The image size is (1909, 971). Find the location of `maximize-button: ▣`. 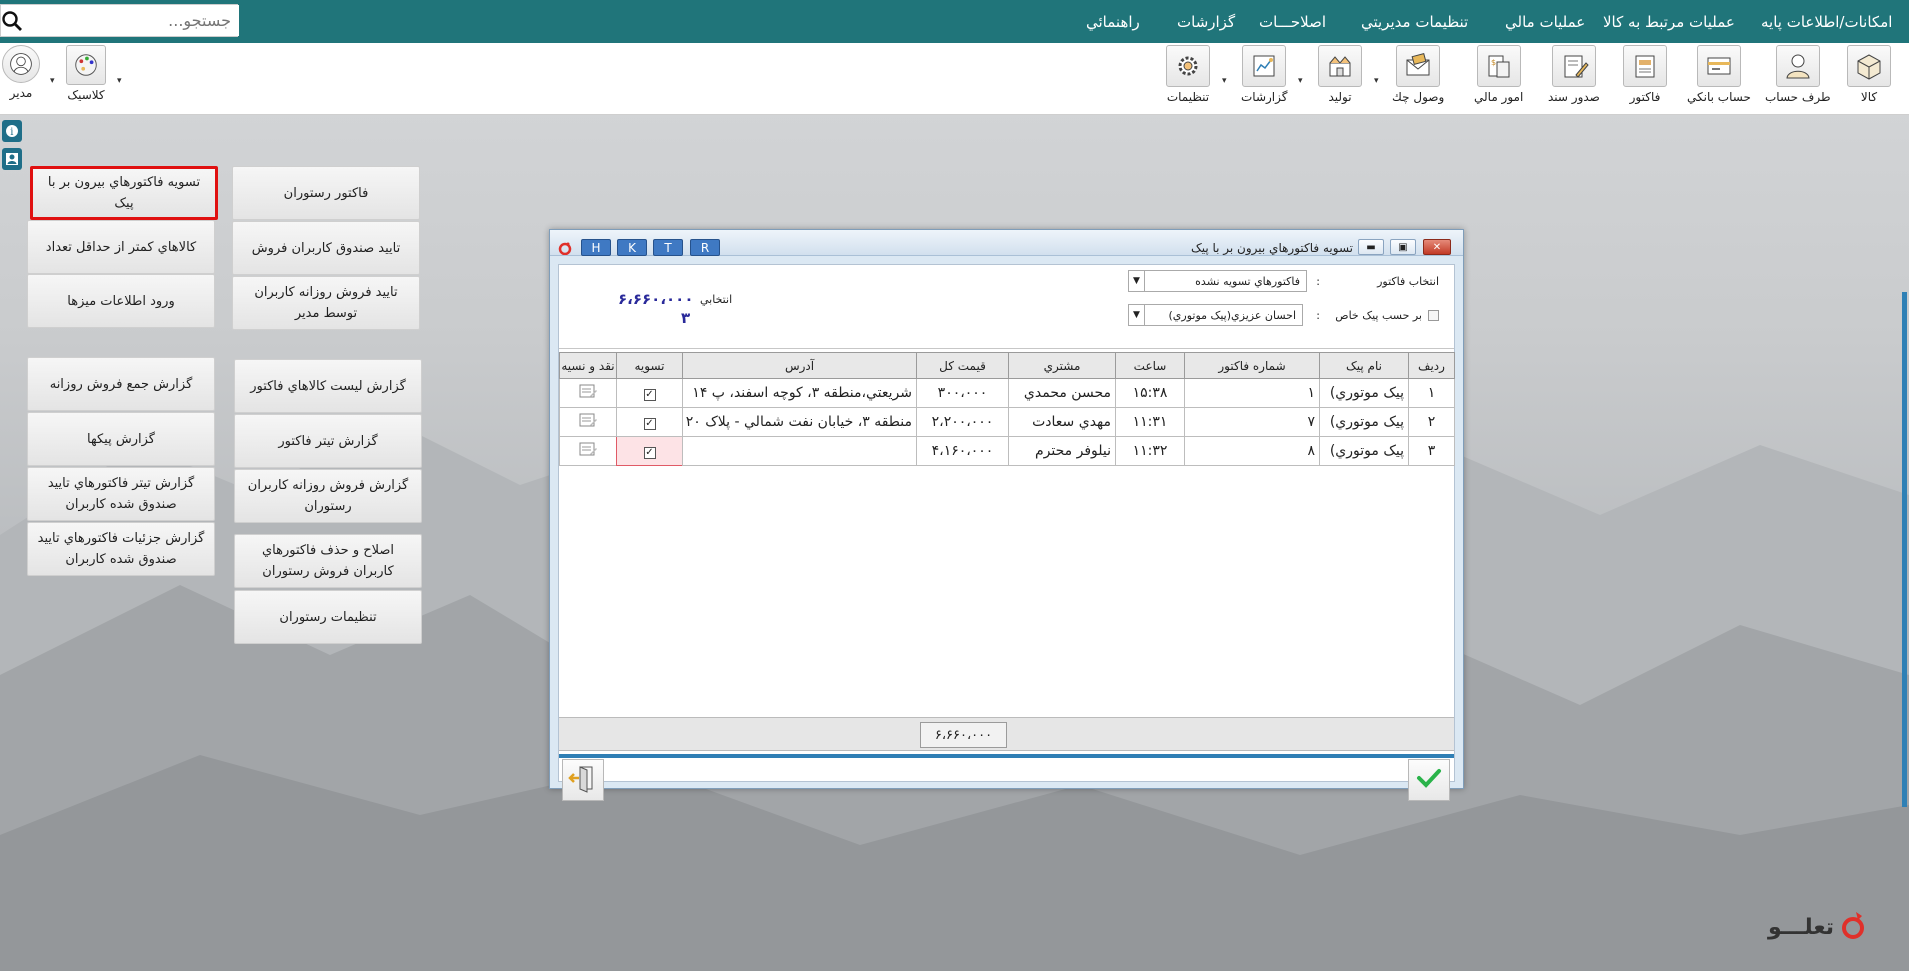

maximize-button: ▣ is located at coordinates (1403, 247).